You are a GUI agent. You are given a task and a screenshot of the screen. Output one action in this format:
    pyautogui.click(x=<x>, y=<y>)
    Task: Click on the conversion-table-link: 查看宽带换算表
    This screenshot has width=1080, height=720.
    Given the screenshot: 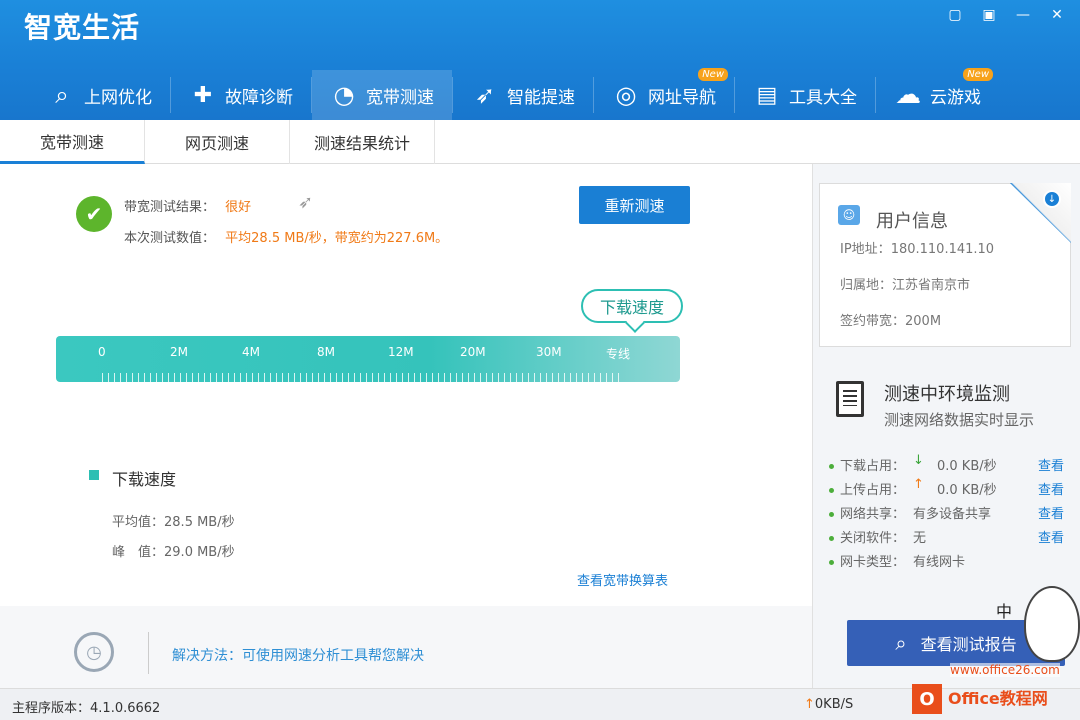 What is the action you would take?
    pyautogui.click(x=622, y=579)
    